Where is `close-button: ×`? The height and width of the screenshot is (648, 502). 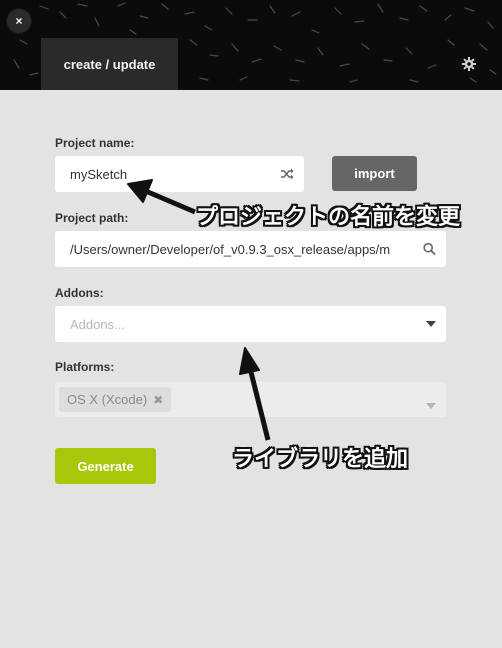 close-button: × is located at coordinates (19, 21).